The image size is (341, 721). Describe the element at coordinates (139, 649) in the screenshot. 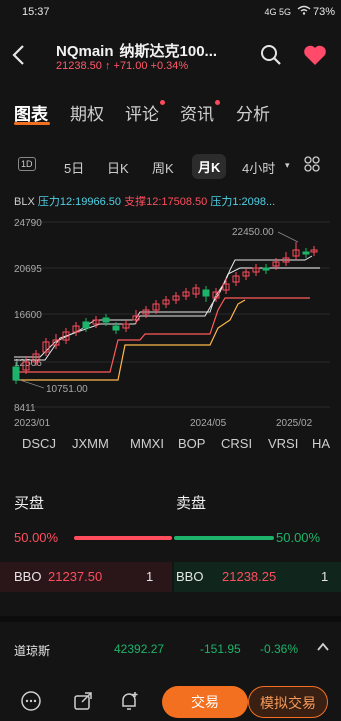

I see `ticker-price: 42392.27` at that location.